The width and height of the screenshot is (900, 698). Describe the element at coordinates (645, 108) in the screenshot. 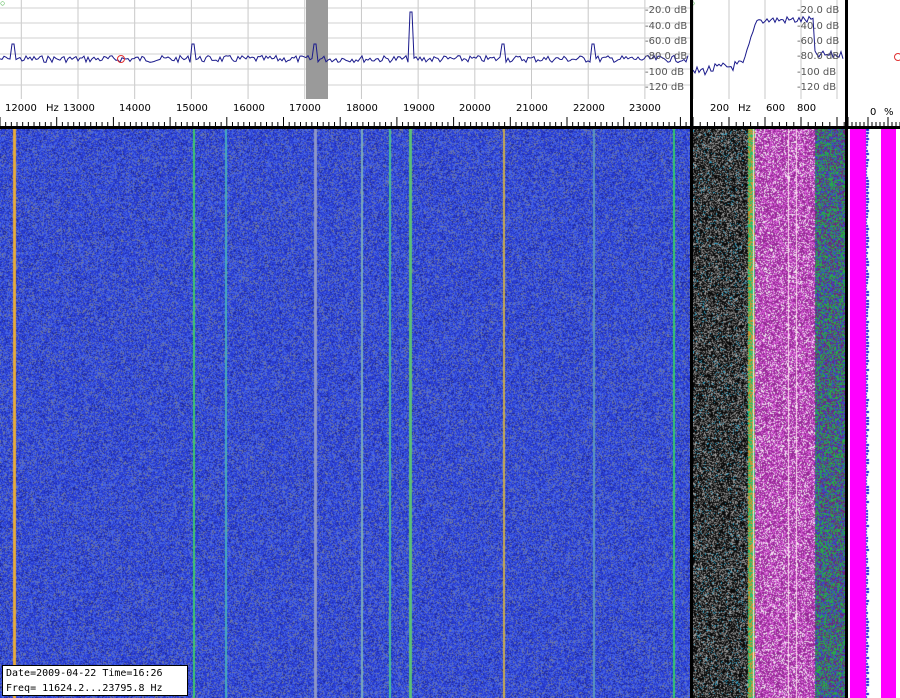

I see `freq-label: 23000` at that location.